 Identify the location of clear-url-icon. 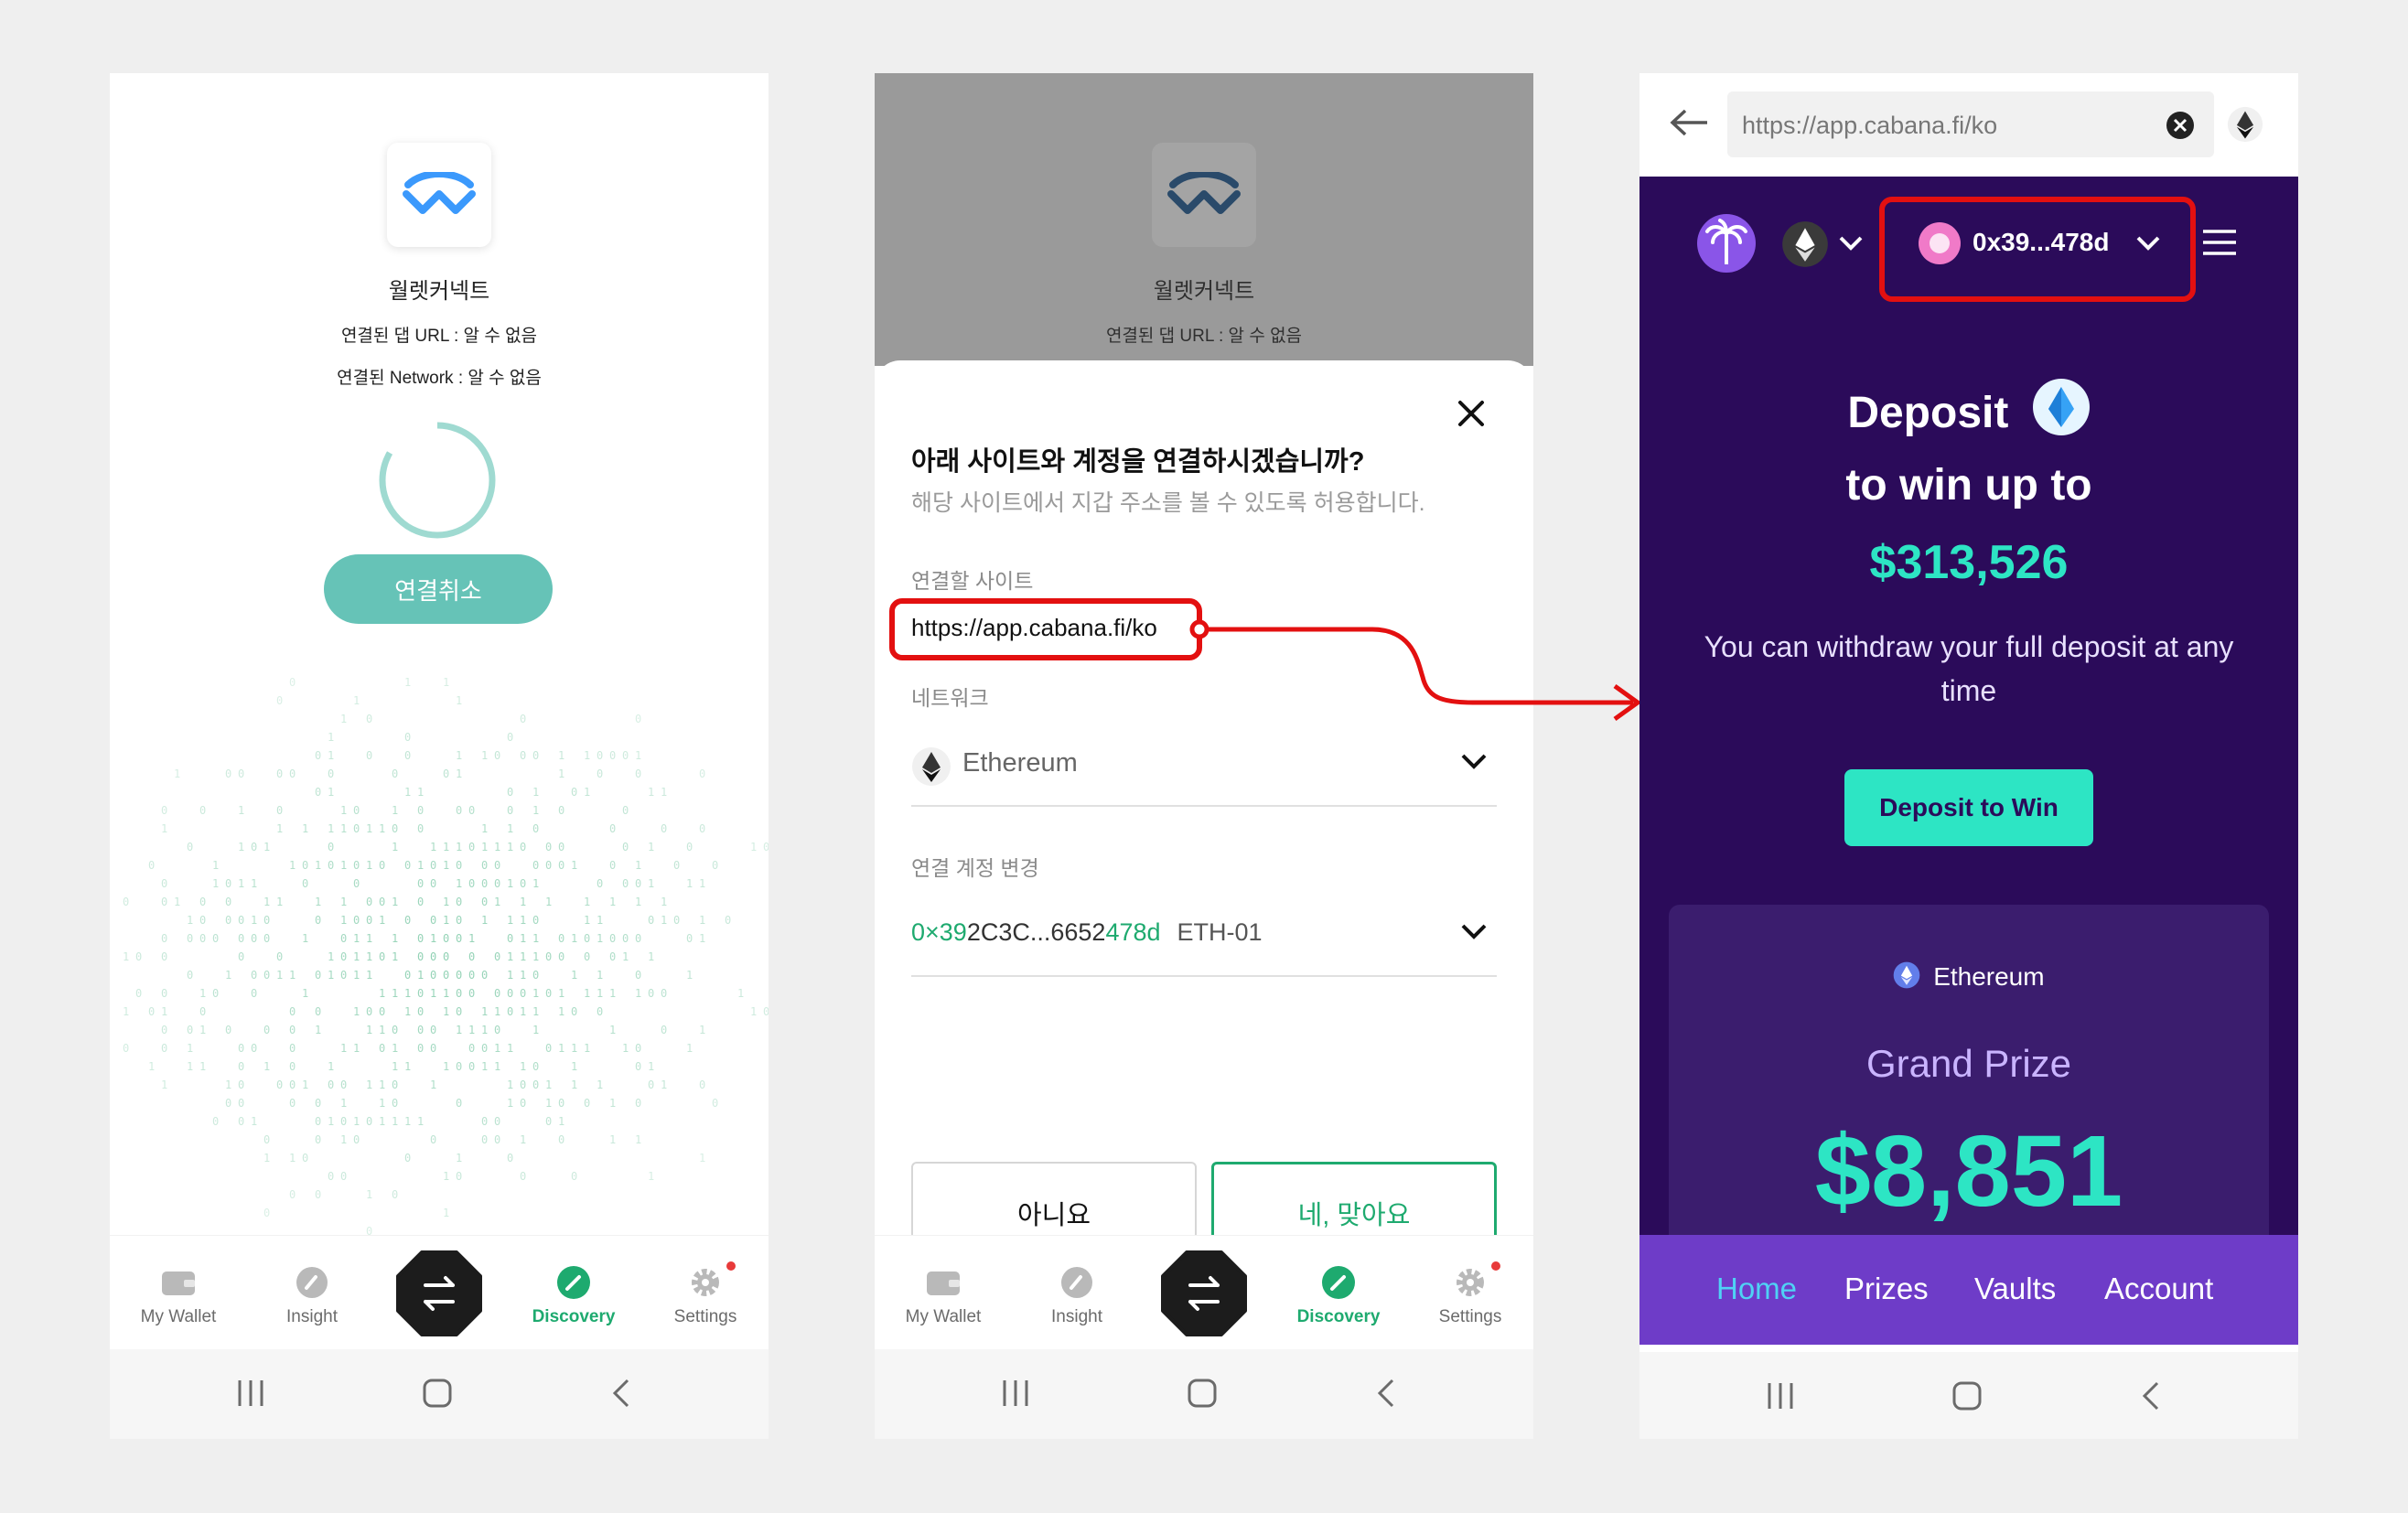
(2180, 125).